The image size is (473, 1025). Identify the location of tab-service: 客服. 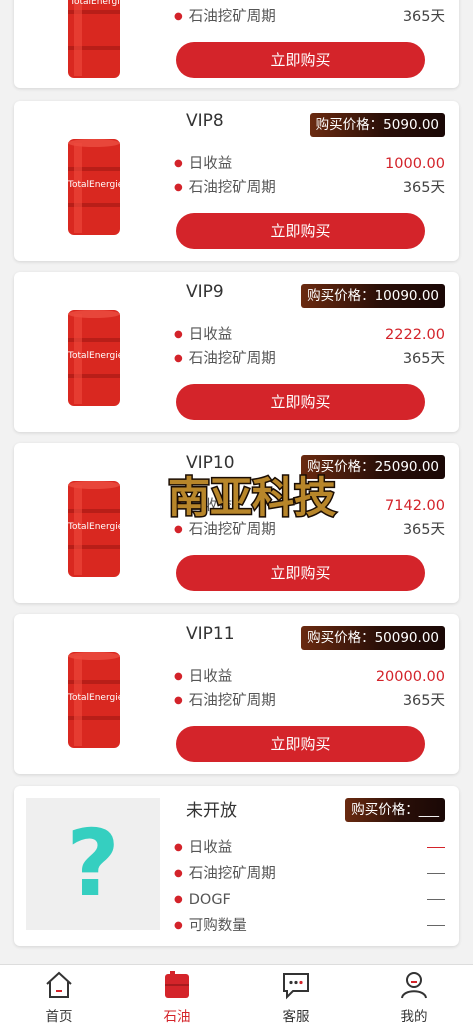
(296, 995).